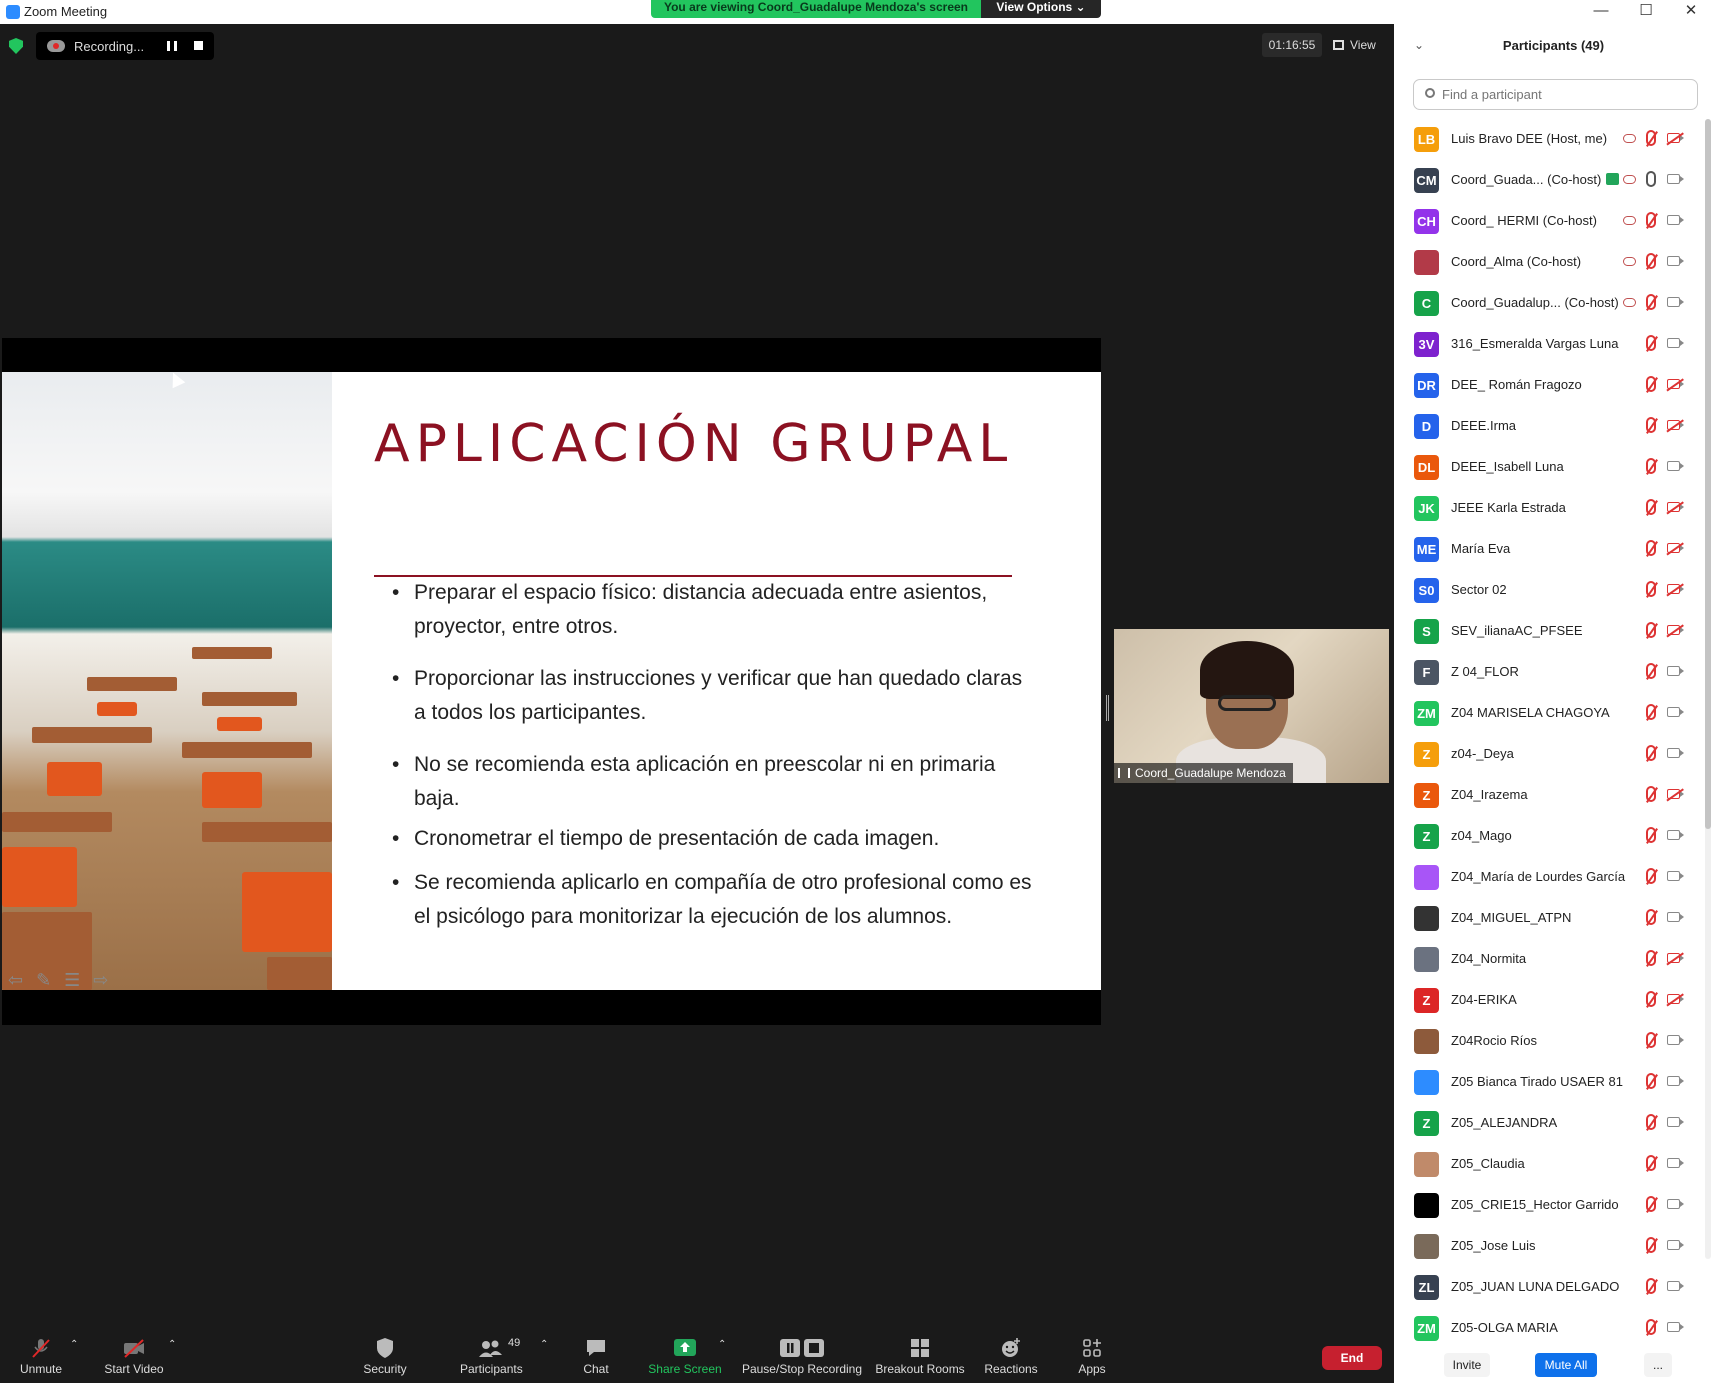 Image resolution: width=1713 pixels, height=1383 pixels. I want to click on maximize-icon: ☐, so click(1646, 12).